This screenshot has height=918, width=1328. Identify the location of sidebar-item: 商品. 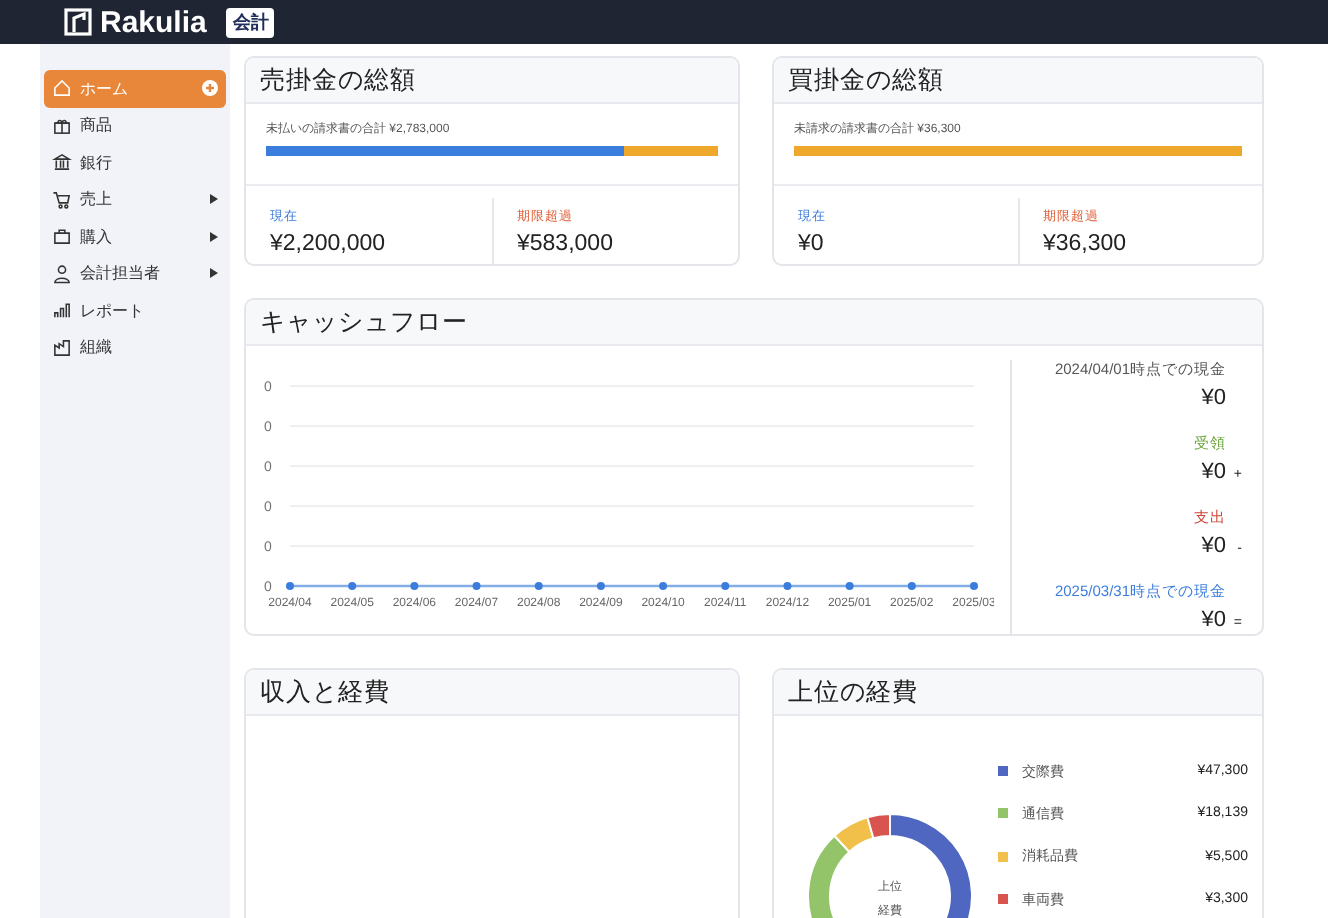
(135, 125).